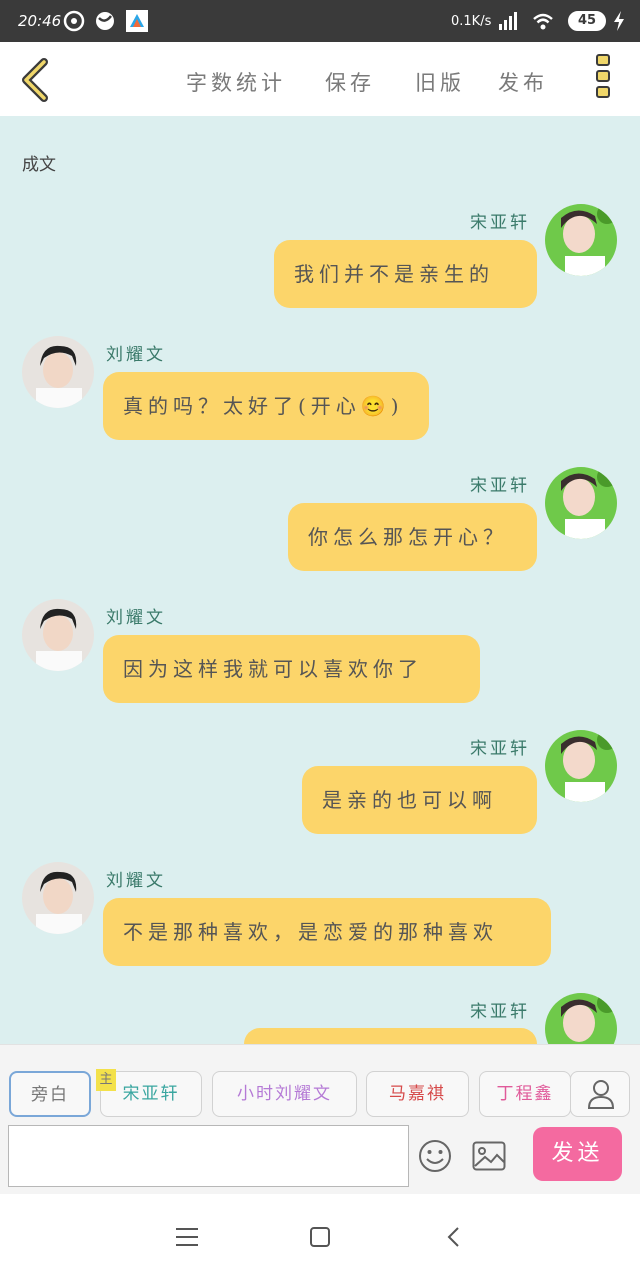 The height and width of the screenshot is (1280, 640). What do you see at coordinates (320, 21) in the screenshot?
I see `status-bar: 20:46 0.1K/s 45` at bounding box center [320, 21].